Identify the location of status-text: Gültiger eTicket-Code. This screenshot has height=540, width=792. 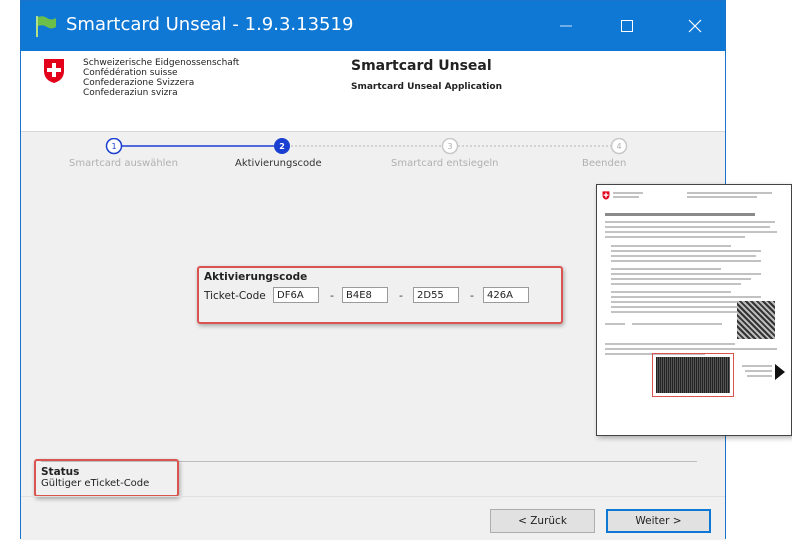
(95, 483).